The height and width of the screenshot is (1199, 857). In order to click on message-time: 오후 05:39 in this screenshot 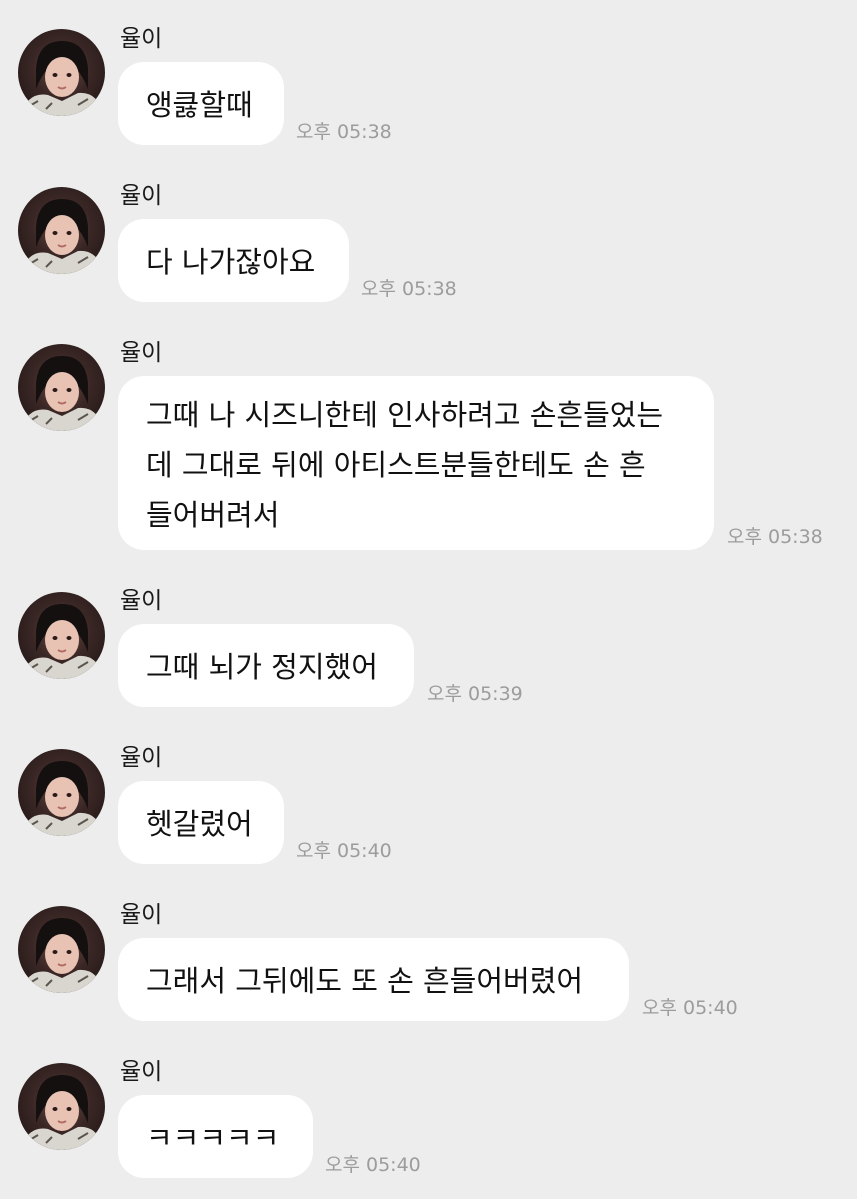, I will do `click(475, 694)`.